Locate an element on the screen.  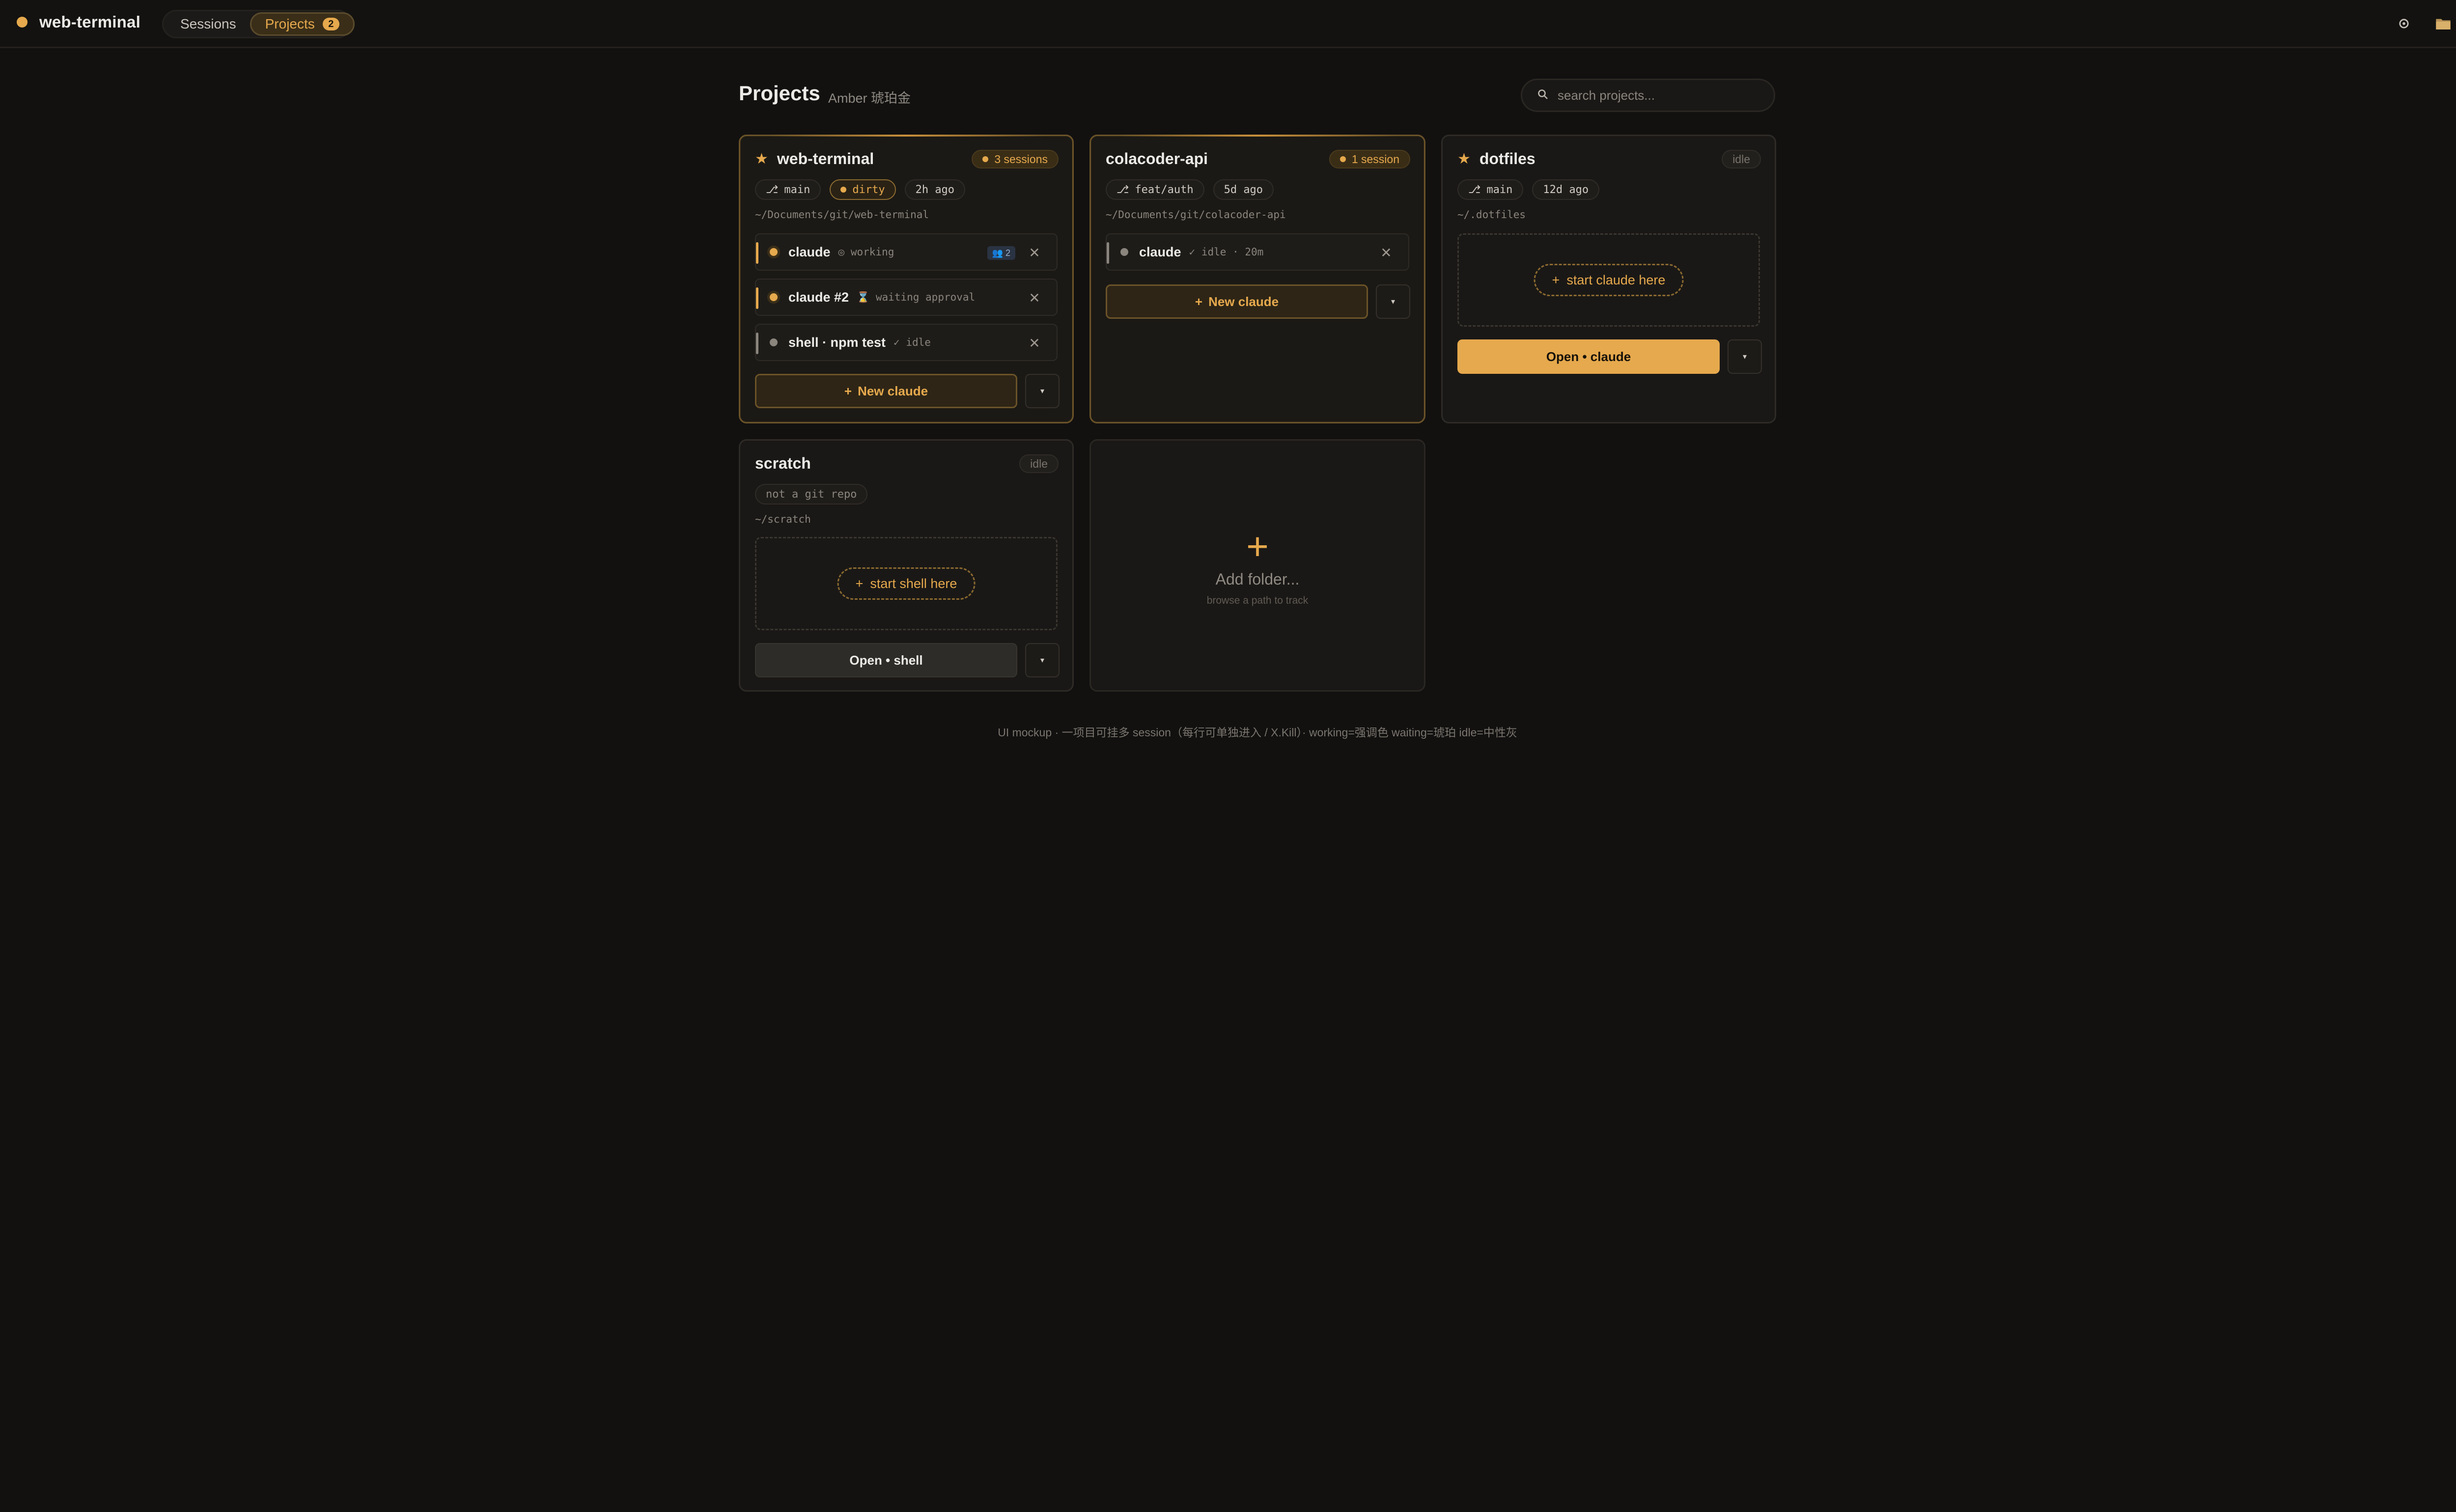
open-shell-button: Open • shell is located at coordinates (886, 660).